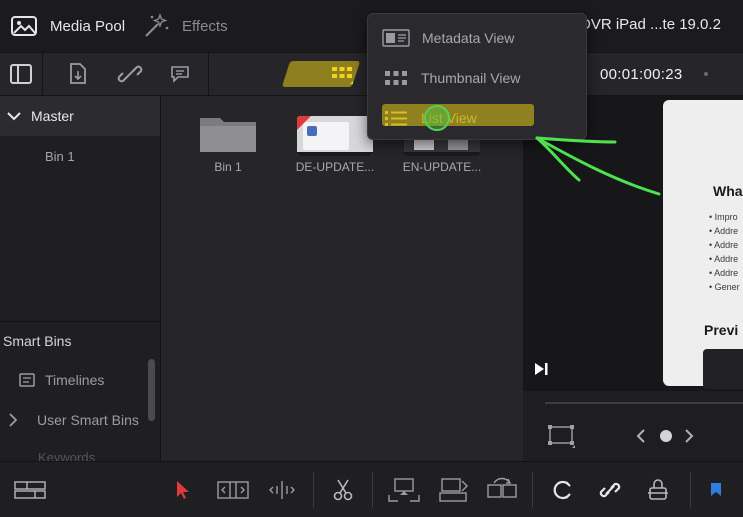 The width and height of the screenshot is (743, 517). Describe the element at coordinates (66, 455) in the screenshot. I see `smart-bin-keywords: Keywords` at that location.